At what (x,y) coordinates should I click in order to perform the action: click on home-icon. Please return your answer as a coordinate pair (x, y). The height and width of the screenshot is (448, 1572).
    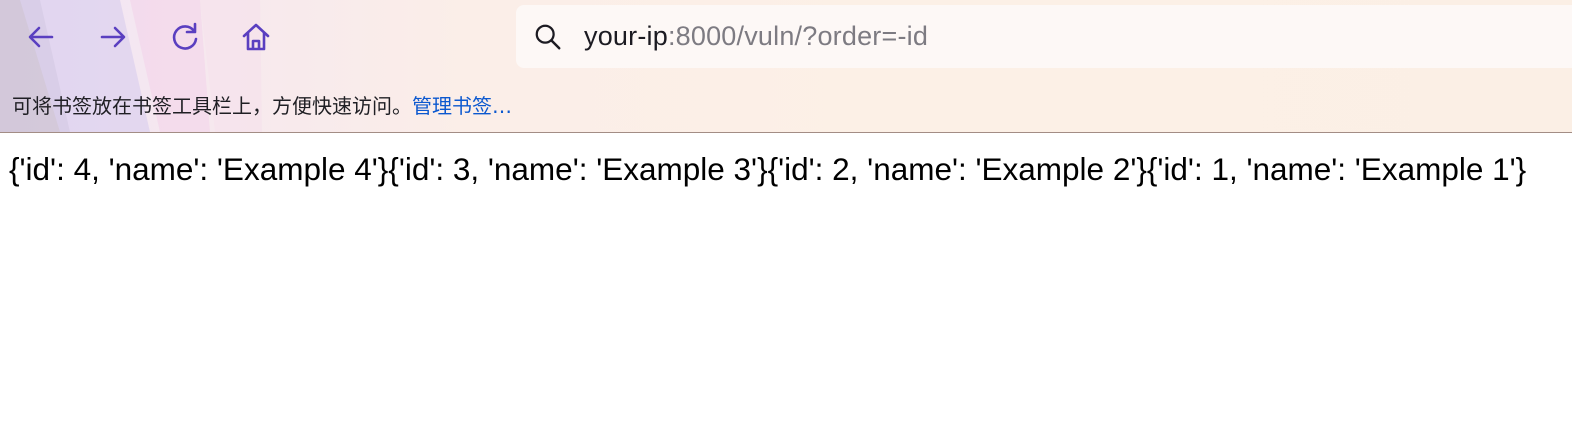
    Looking at the image, I should click on (256, 37).